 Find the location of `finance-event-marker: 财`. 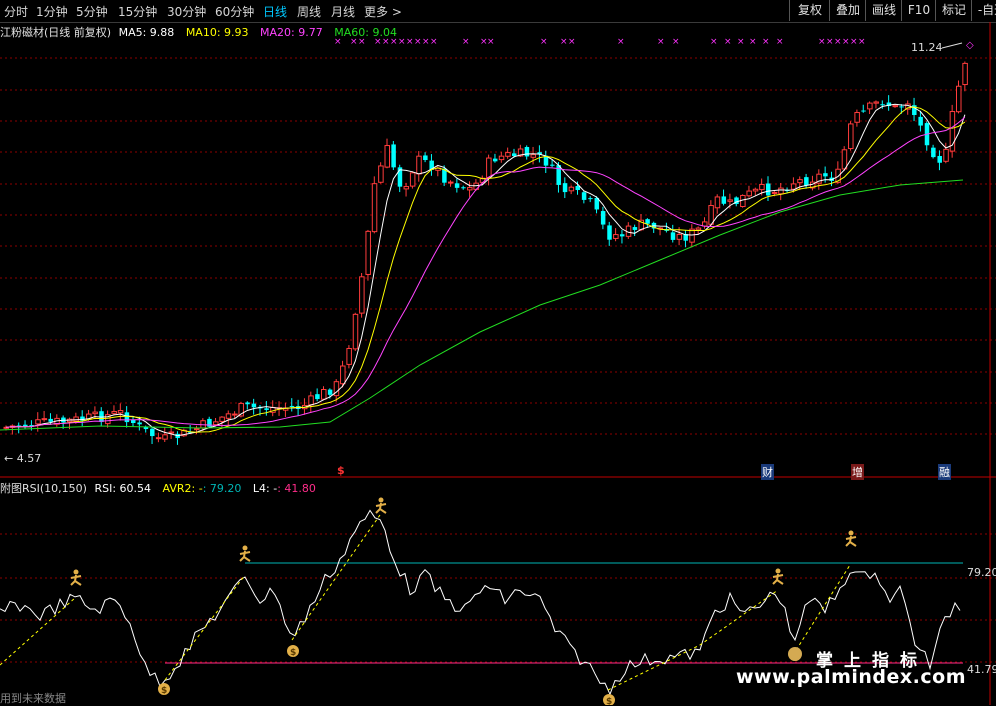

finance-event-marker: 财 is located at coordinates (767, 472).